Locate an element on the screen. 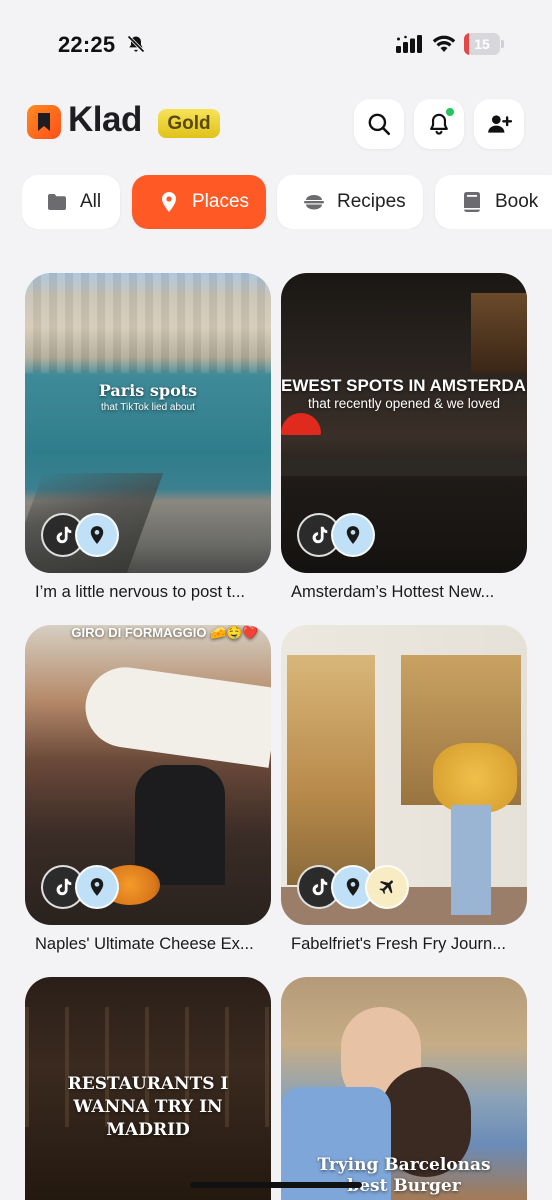  airplane-icon is located at coordinates (387, 887).